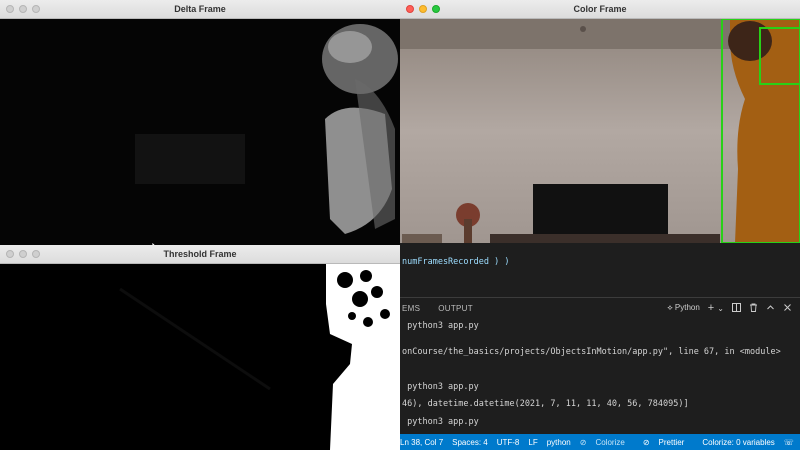 Image resolution: width=800 pixels, height=450 pixels. What do you see at coordinates (559, 442) in the screenshot?
I see `language-mode: python` at bounding box center [559, 442].